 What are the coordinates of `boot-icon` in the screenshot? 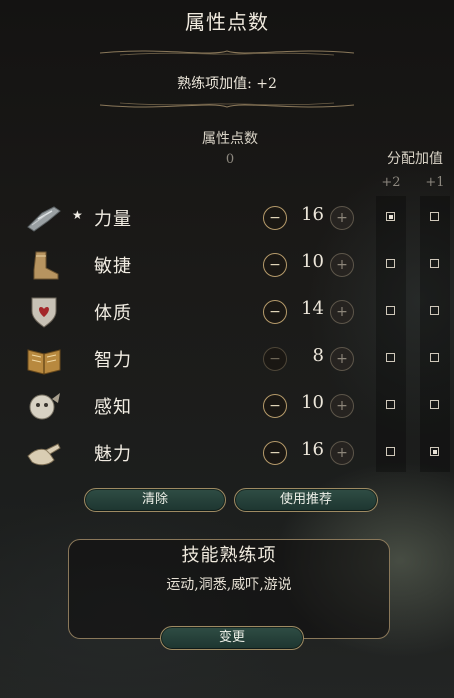 It's located at (44, 265).